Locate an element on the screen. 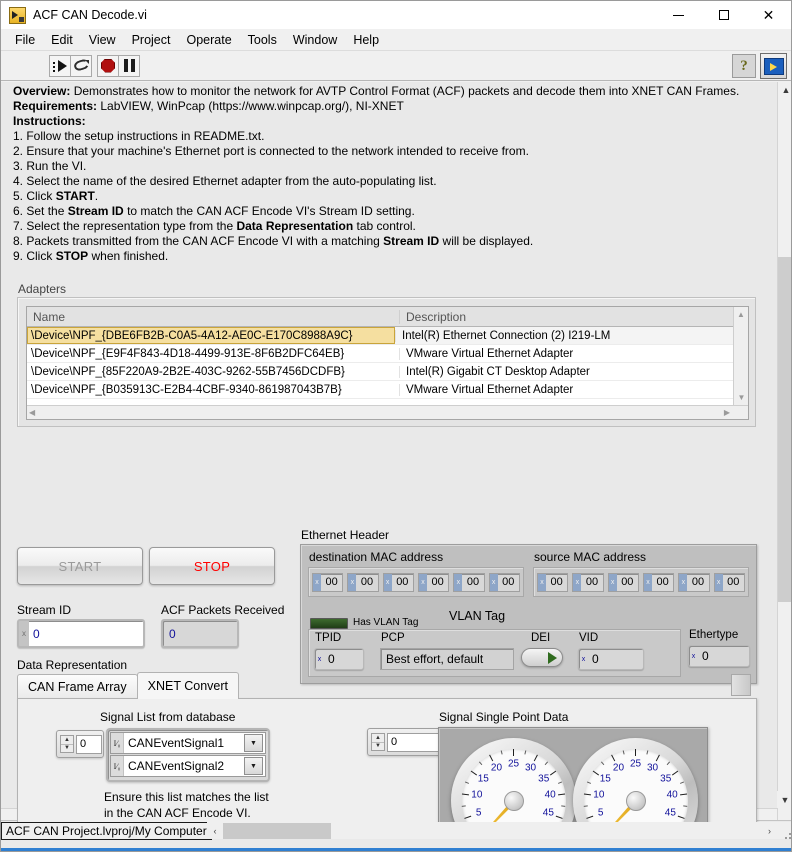 The width and height of the screenshot is (792, 852). adapters-horizontal-scrollbar: ◀ ▶ is located at coordinates (387, 412).